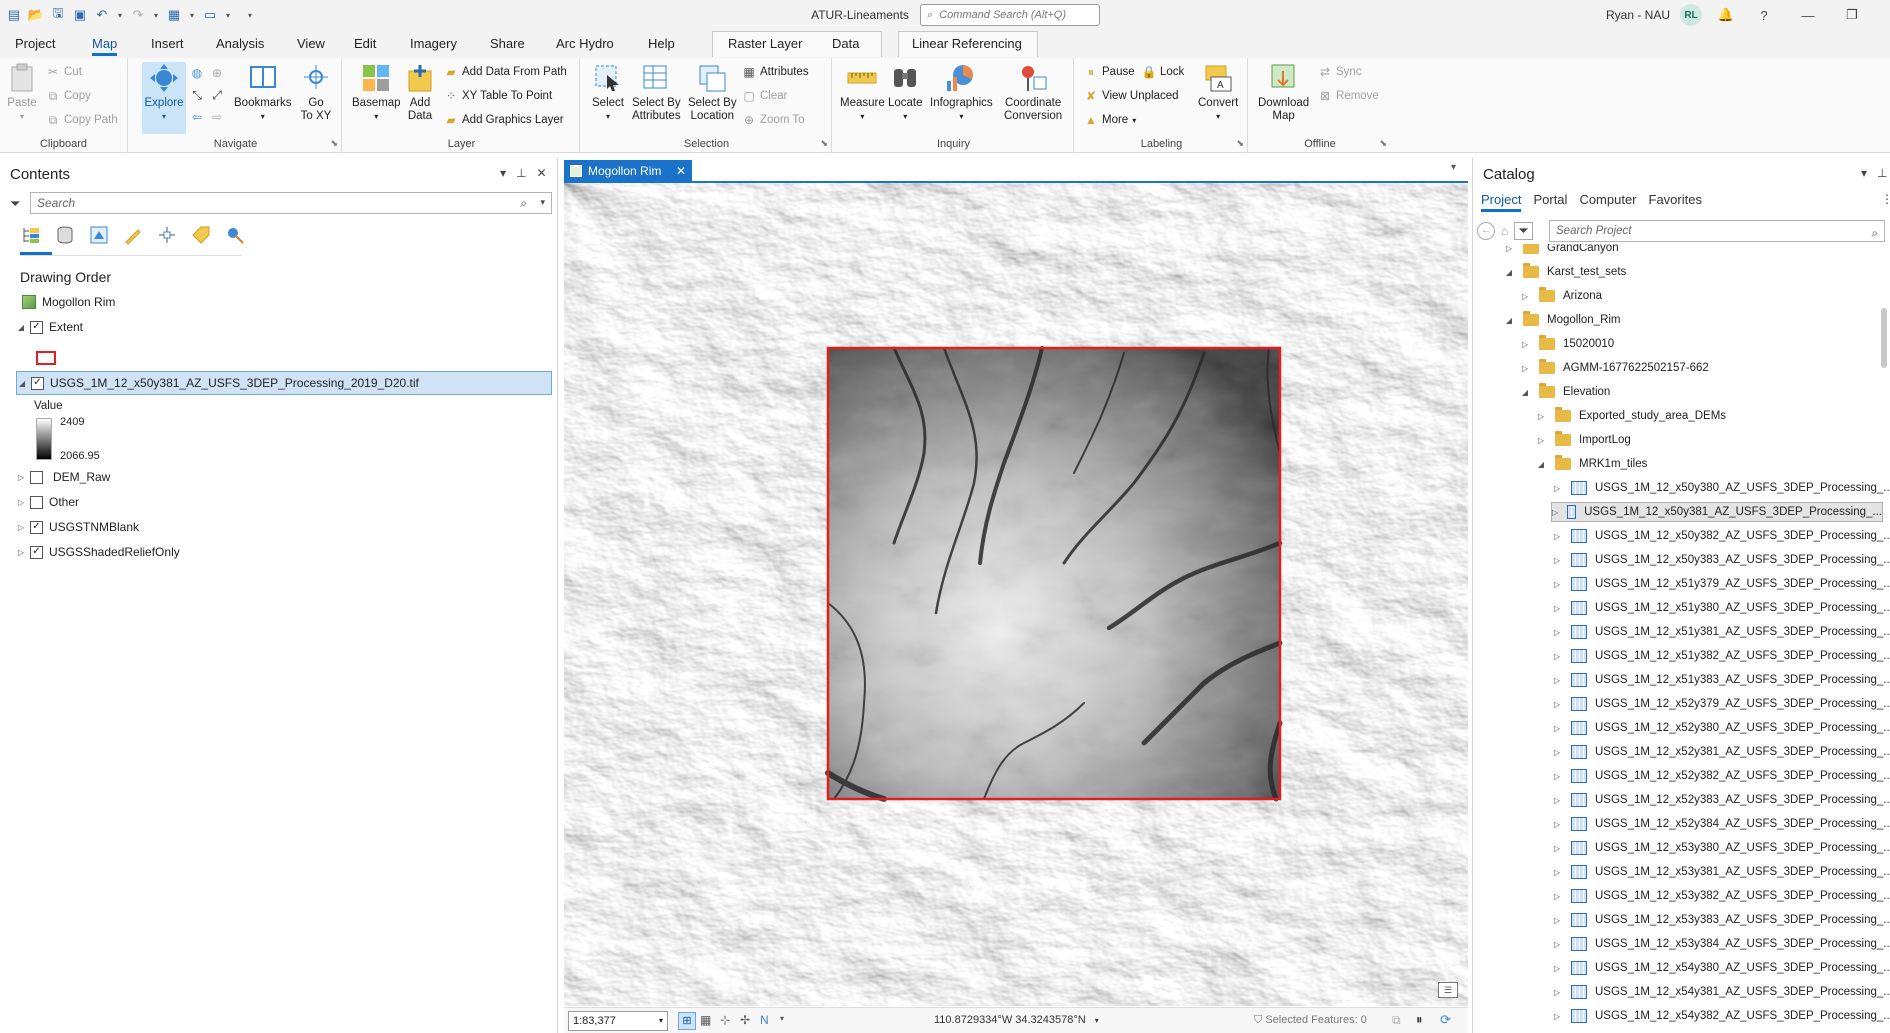 This screenshot has width=1890, height=1033. What do you see at coordinates (705, 1020) in the screenshot?
I see `grid-icon: ▦` at bounding box center [705, 1020].